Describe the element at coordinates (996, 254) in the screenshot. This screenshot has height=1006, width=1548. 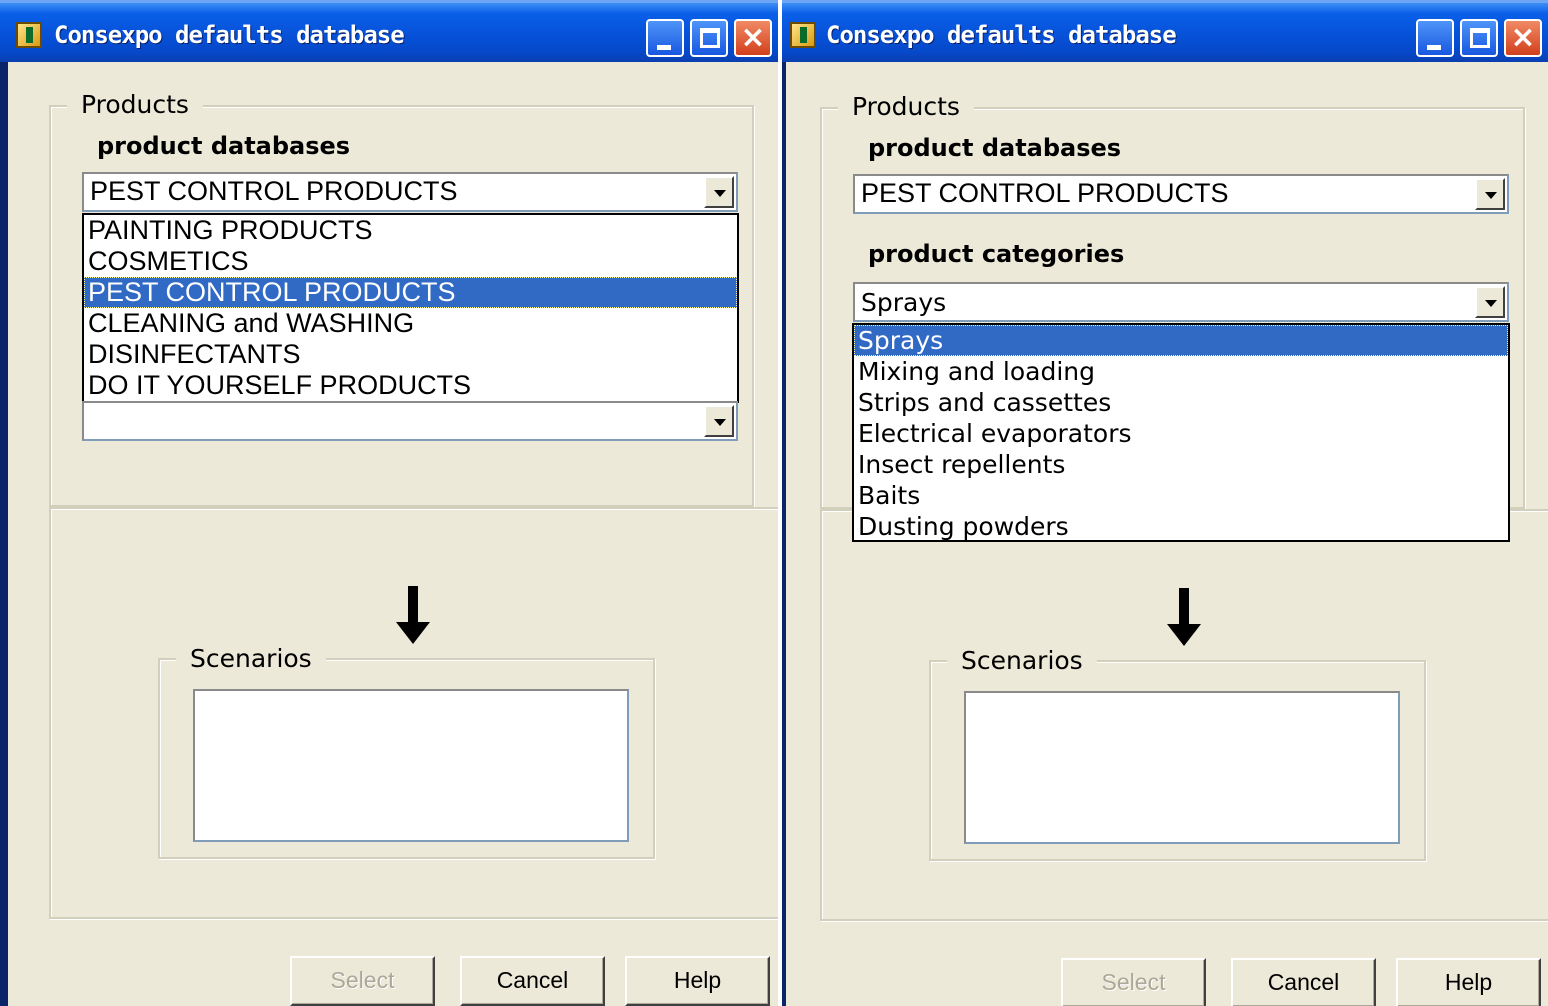
I see `product-categories-label: product categories` at that location.